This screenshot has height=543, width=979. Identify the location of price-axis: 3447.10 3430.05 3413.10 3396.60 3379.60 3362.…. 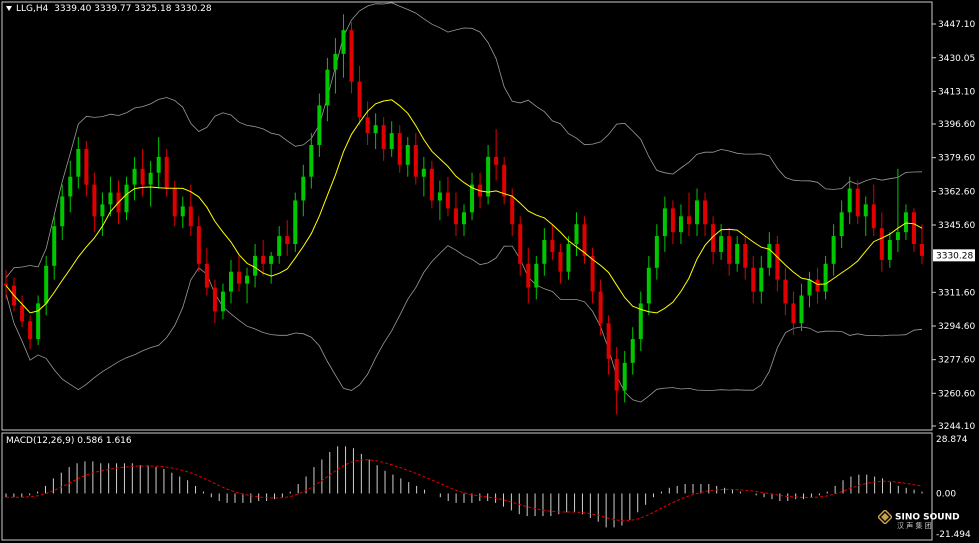
(953, 280).